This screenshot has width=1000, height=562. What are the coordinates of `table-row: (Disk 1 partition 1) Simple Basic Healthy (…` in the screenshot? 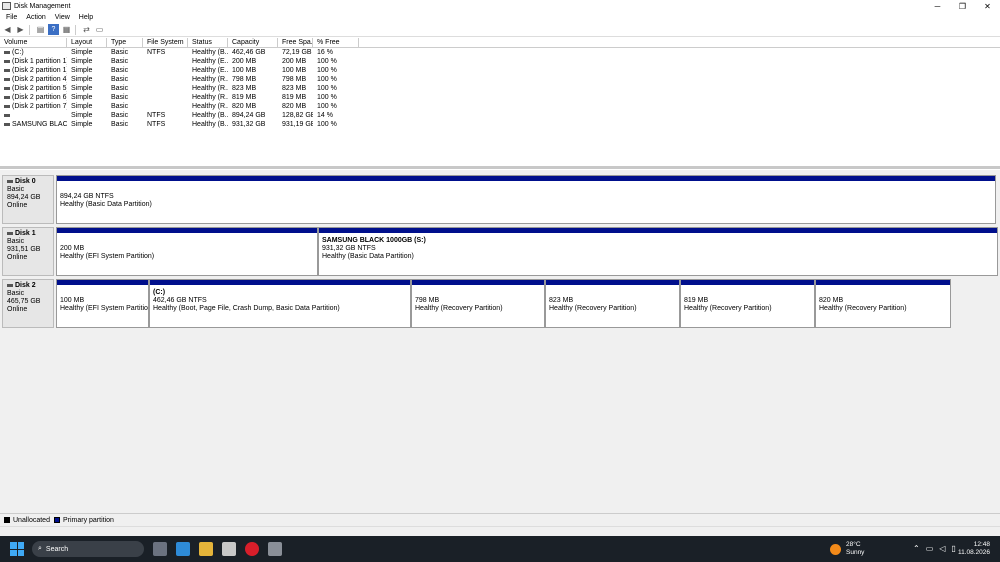 It's located at (500, 61).